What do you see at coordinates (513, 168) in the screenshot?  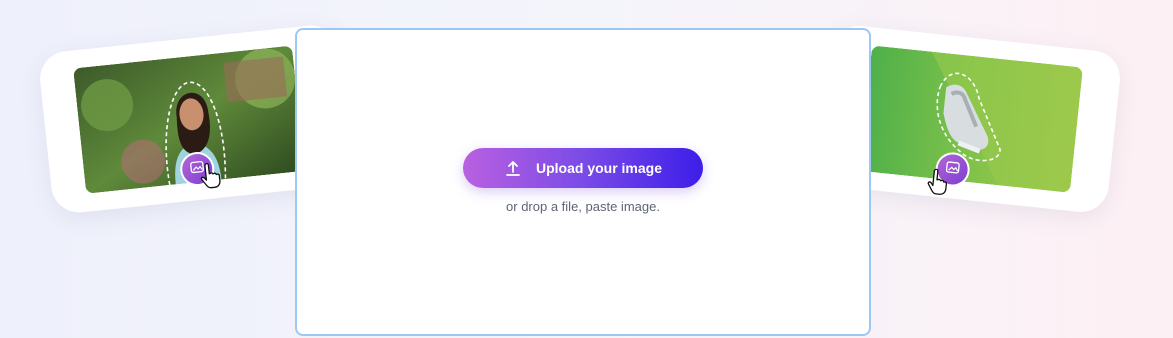 I see `upload-icon` at bounding box center [513, 168].